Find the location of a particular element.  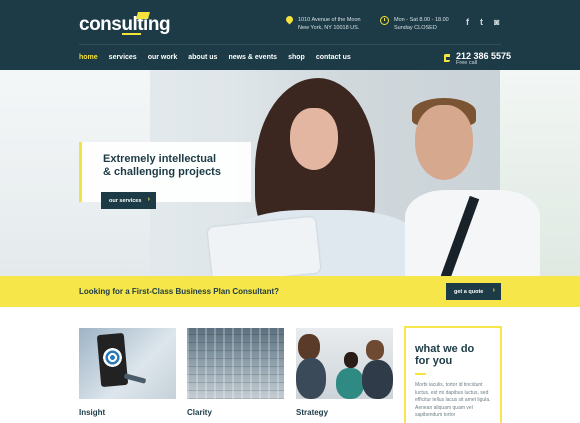

our-services-label: our services is located at coordinates (125, 200).